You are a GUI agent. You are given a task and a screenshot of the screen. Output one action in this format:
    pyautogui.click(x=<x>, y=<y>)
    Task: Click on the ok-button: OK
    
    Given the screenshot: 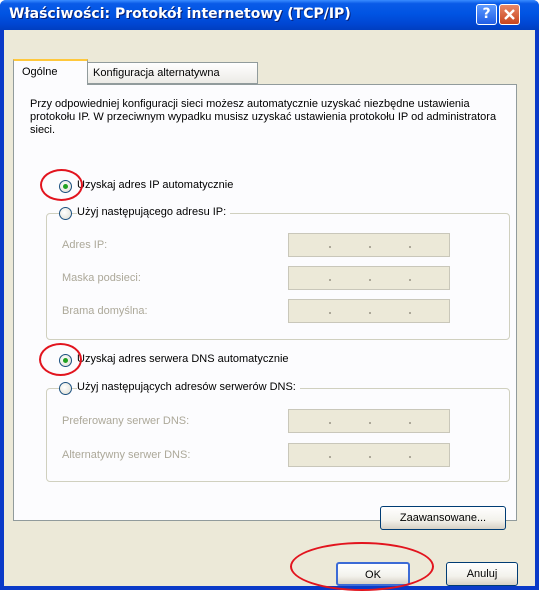 What is the action you would take?
    pyautogui.click(x=373, y=574)
    